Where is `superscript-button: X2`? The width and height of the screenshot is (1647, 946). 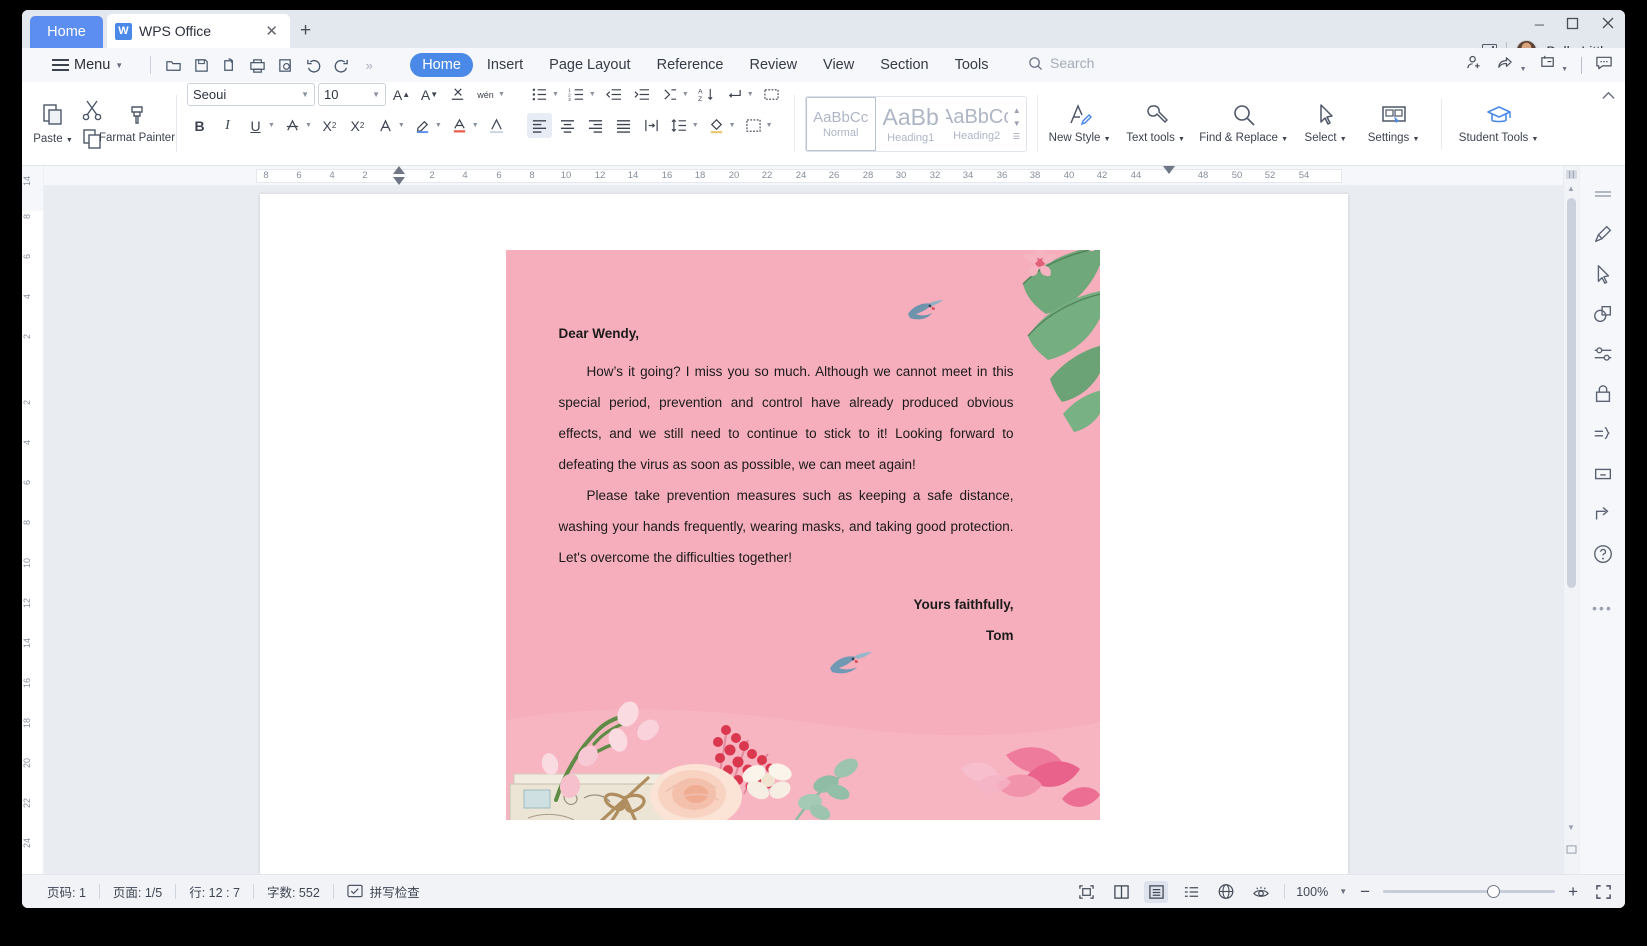 superscript-button: X2 is located at coordinates (329, 125).